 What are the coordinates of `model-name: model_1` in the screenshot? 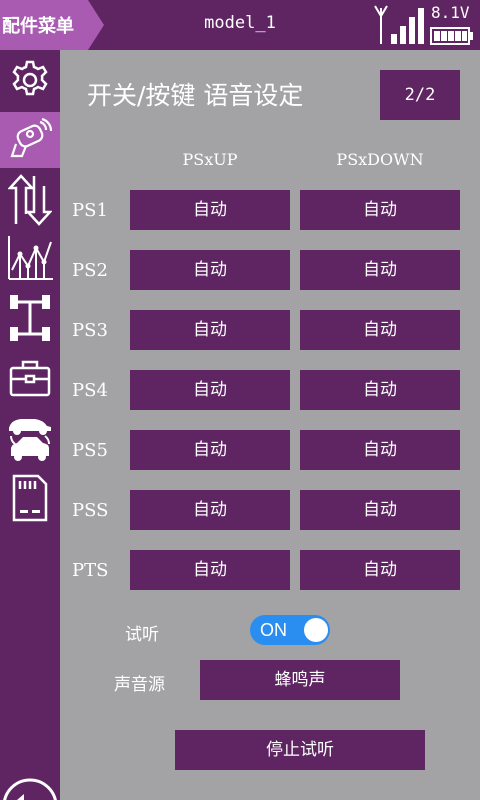 It's located at (240, 23).